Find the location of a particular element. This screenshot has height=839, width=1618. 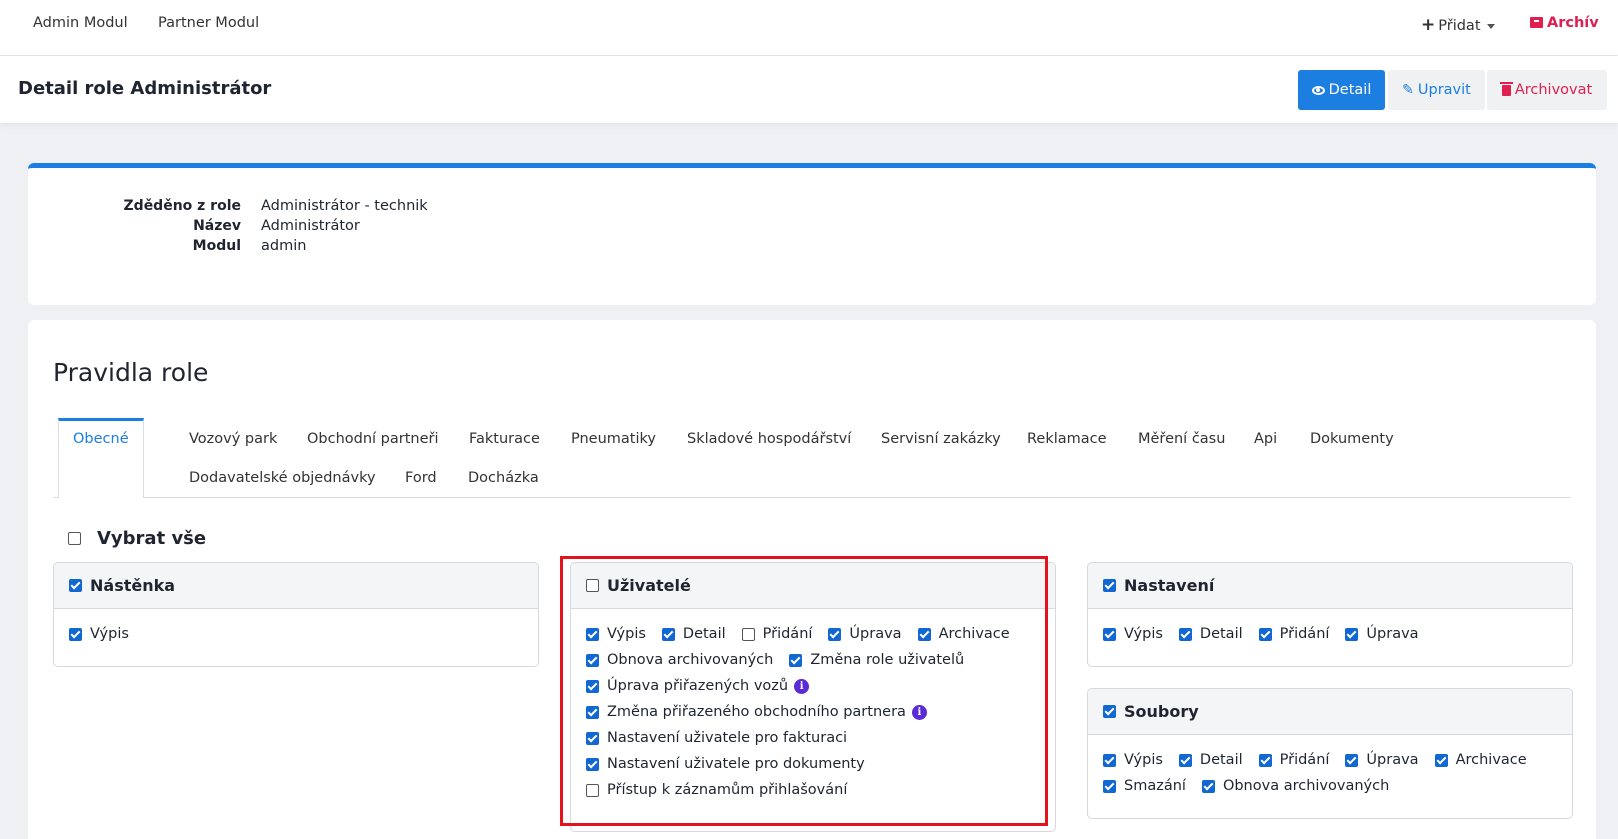

permission-item: Úprava přiřazených vozů i is located at coordinates (698, 686).